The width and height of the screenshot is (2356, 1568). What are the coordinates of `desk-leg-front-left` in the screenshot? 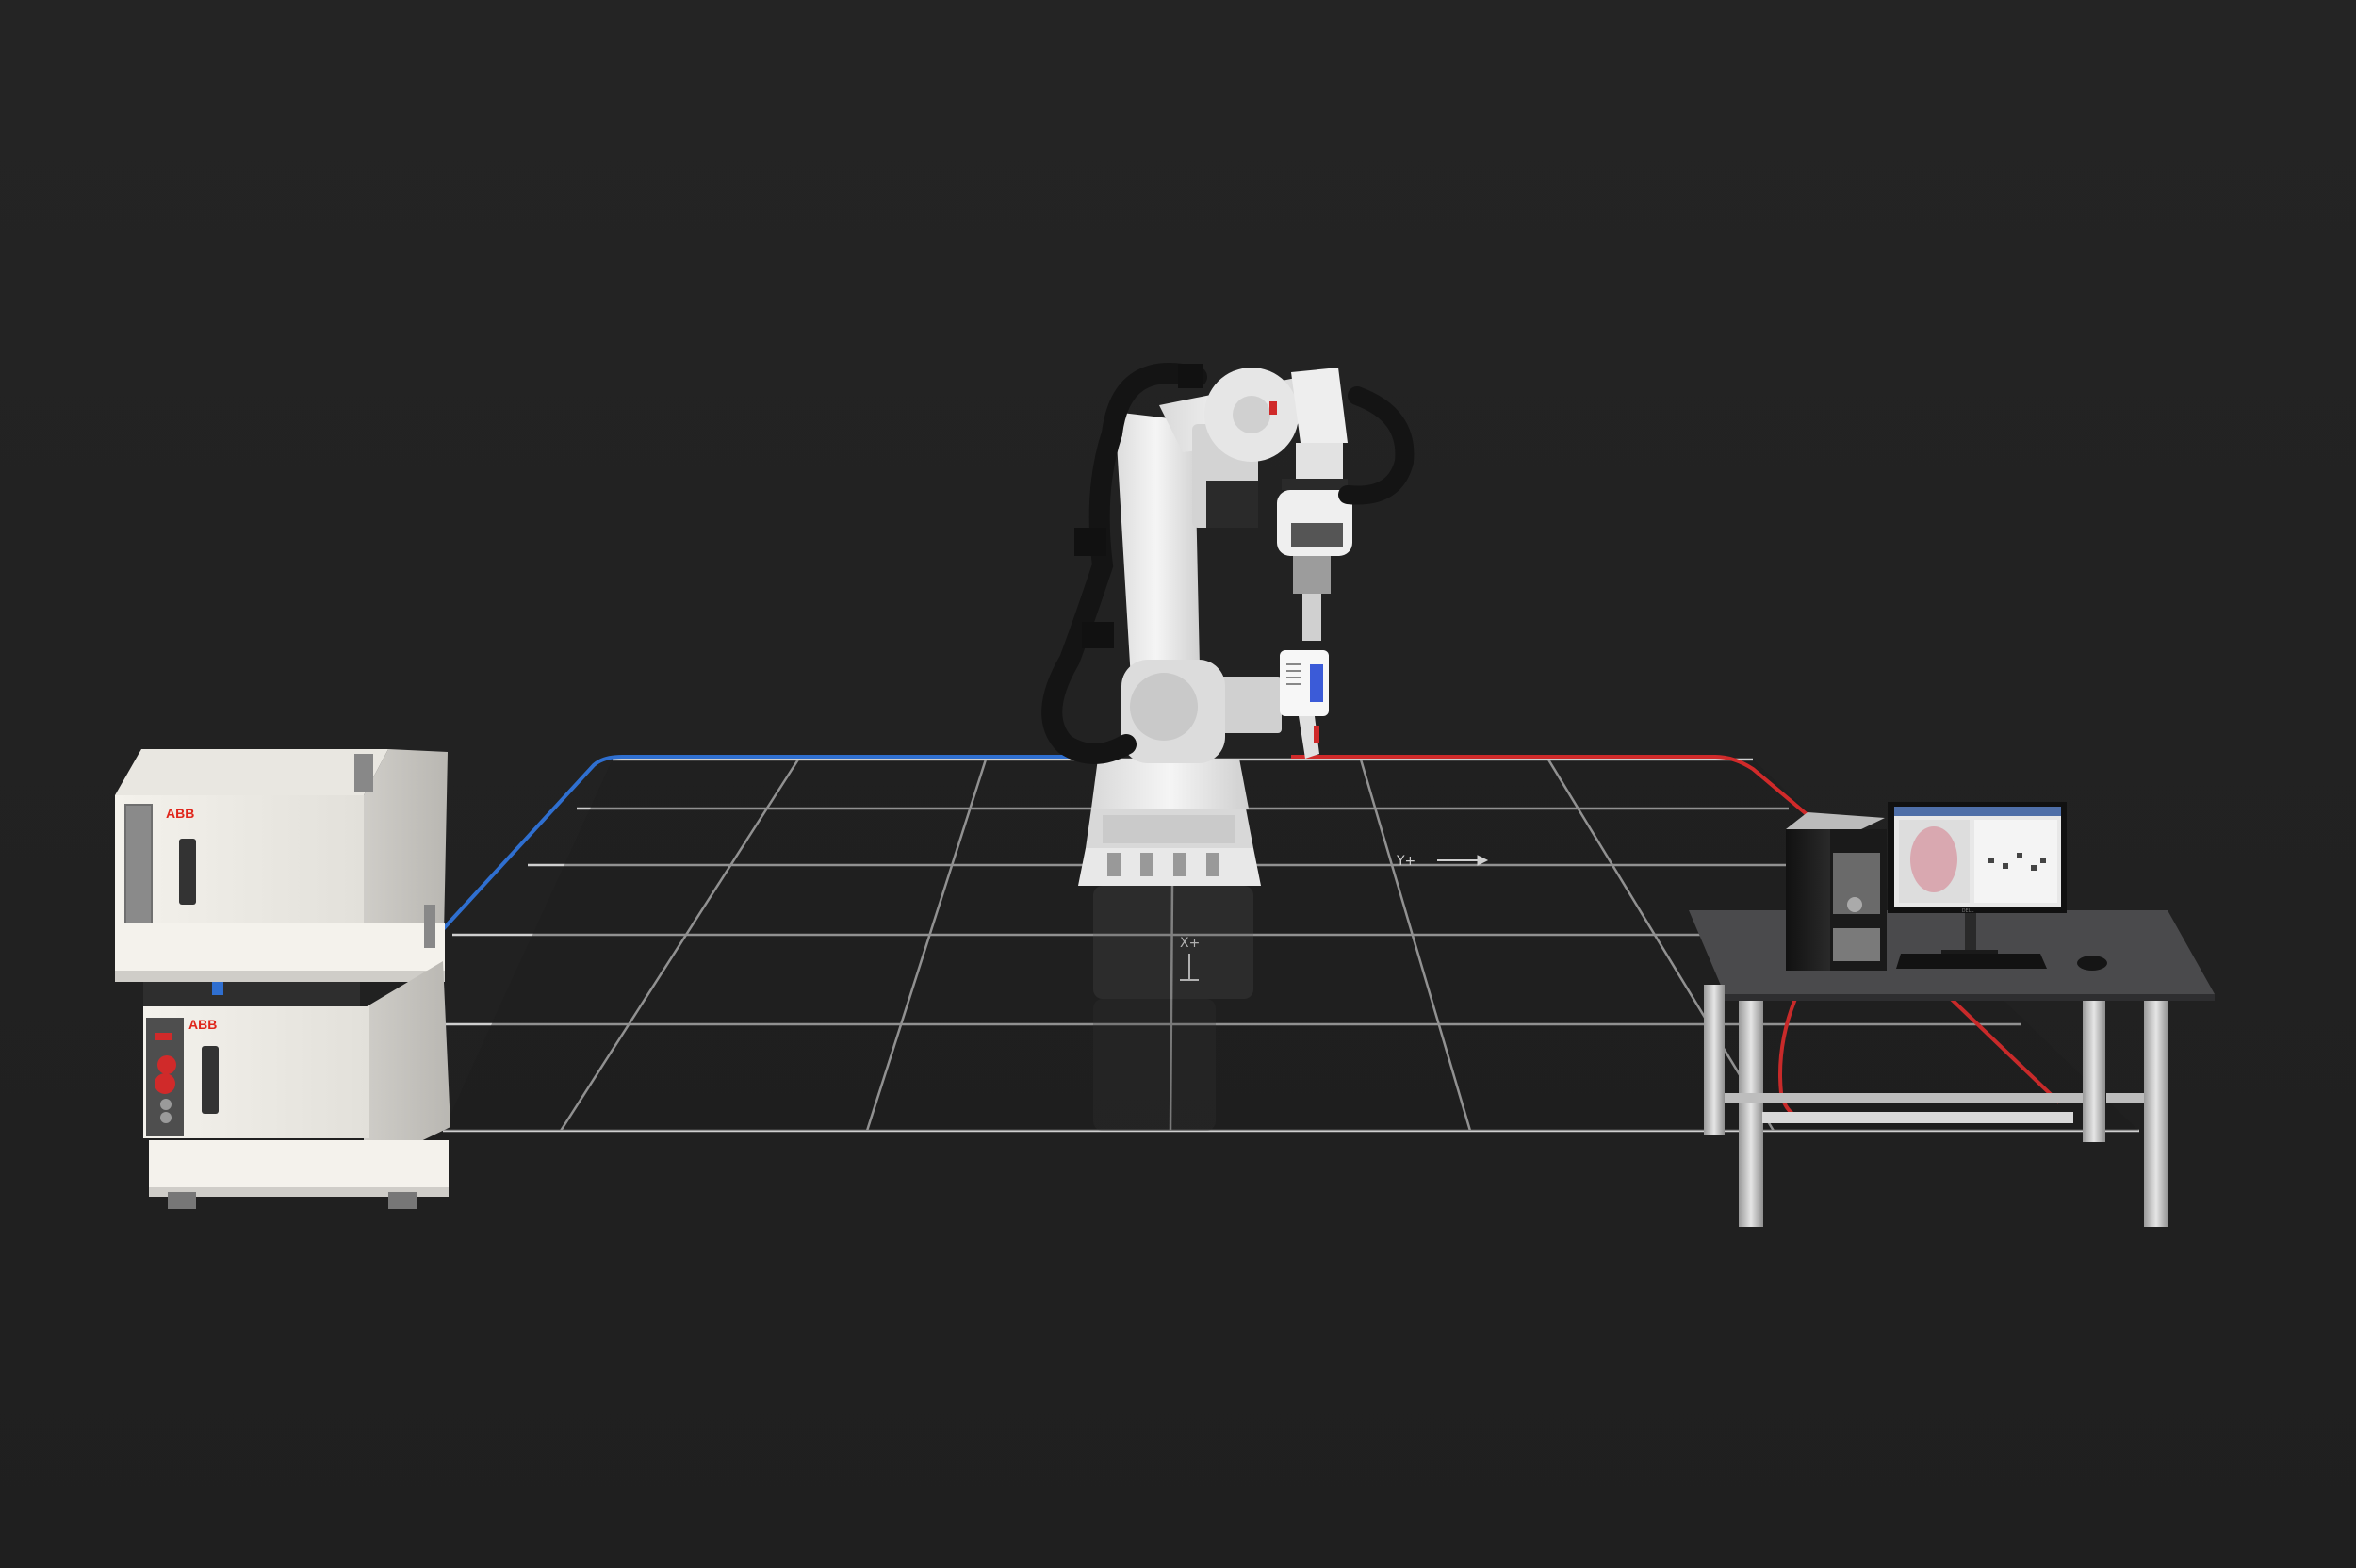 It's located at (1714, 1060).